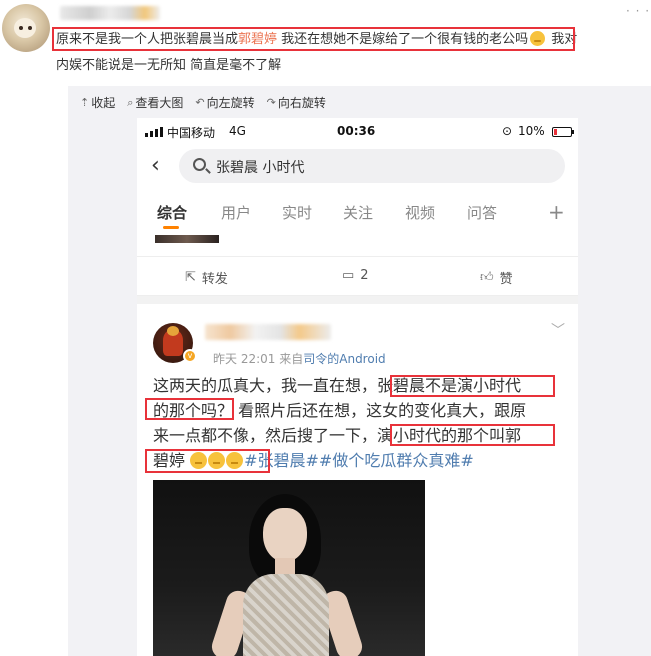  Describe the element at coordinates (372, 166) in the screenshot. I see `search-input: 张碧晨 小时代` at that location.